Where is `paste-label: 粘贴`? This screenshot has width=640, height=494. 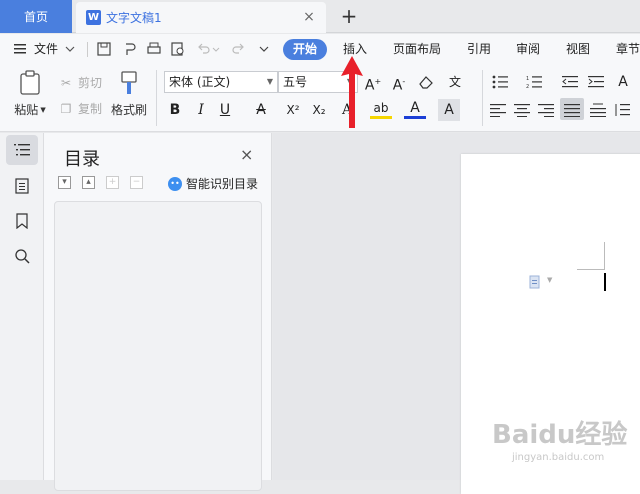 paste-label: 粘贴 is located at coordinates (26, 110).